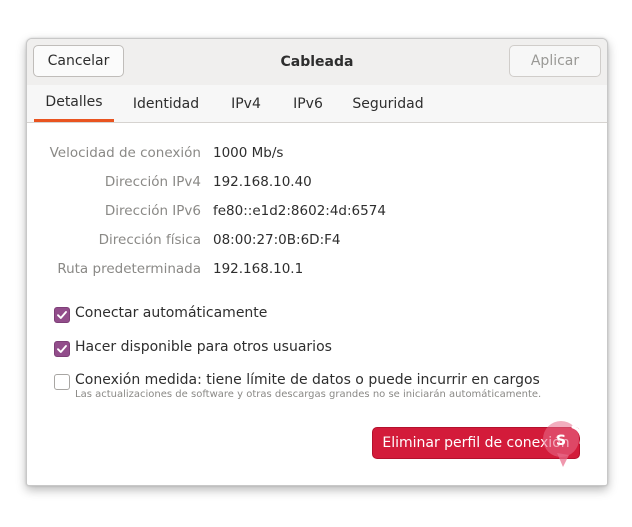  I want to click on detail-row-ipv4: Dirección IPv4 192.168.10.40, so click(317, 183).